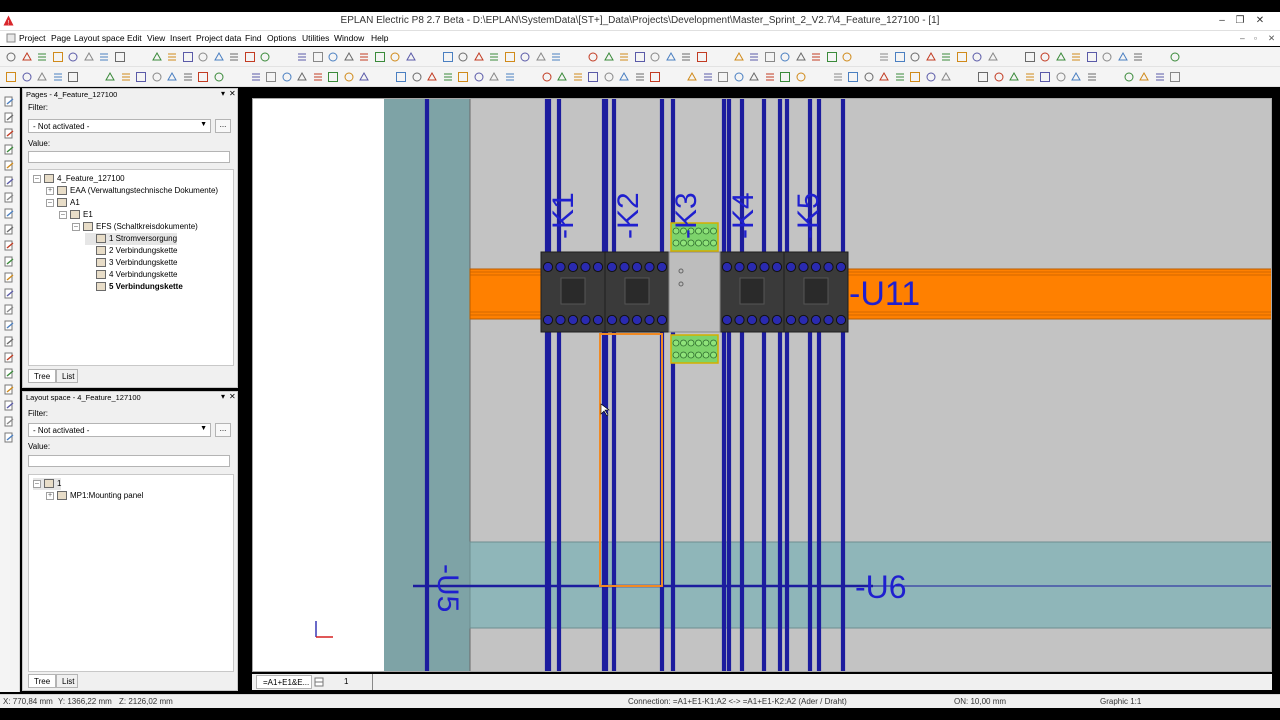 The height and width of the screenshot is (720, 1280). I want to click on tab-tree: Tree, so click(42, 681).